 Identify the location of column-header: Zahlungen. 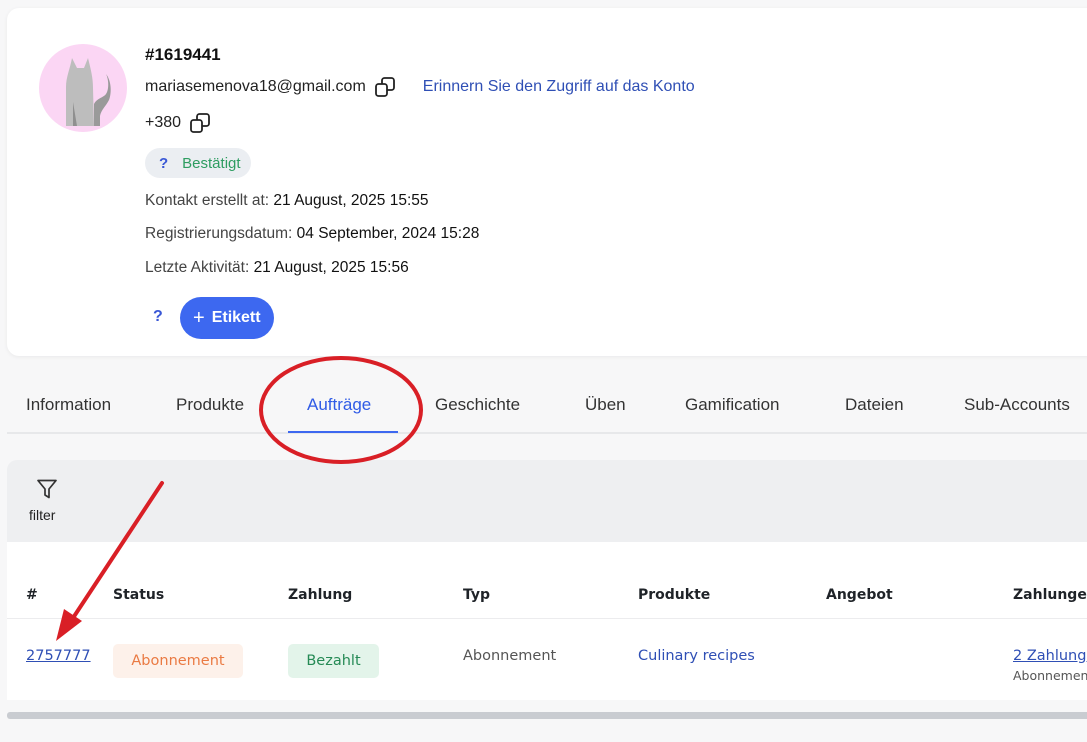
(1050, 595).